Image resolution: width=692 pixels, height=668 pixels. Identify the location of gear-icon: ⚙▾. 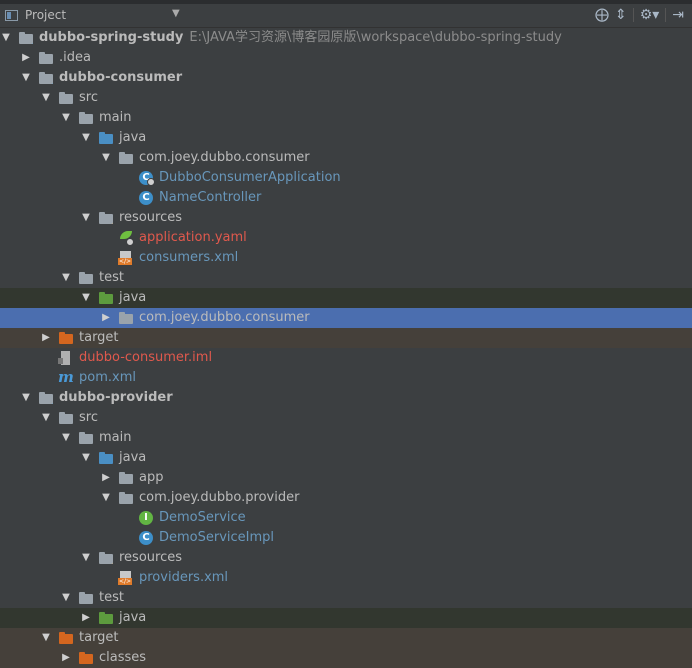
(650, 15).